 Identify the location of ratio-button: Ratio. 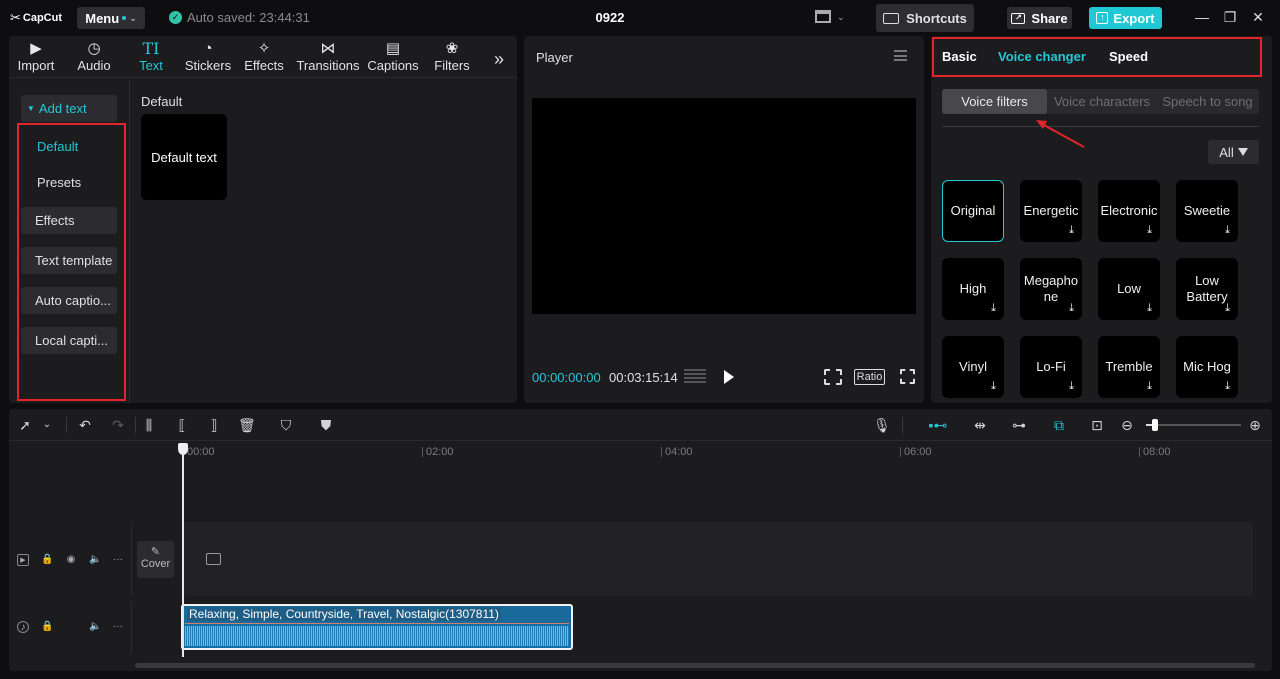
(869, 377).